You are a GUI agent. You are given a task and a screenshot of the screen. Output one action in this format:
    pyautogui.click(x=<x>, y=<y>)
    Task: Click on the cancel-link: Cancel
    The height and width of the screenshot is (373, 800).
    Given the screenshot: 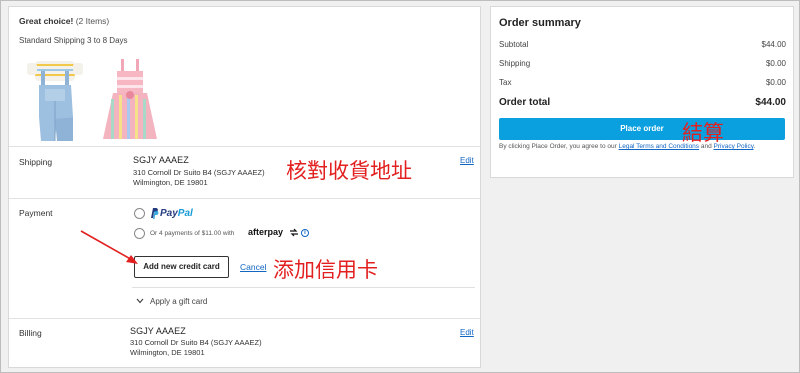 What is the action you would take?
    pyautogui.click(x=253, y=267)
    